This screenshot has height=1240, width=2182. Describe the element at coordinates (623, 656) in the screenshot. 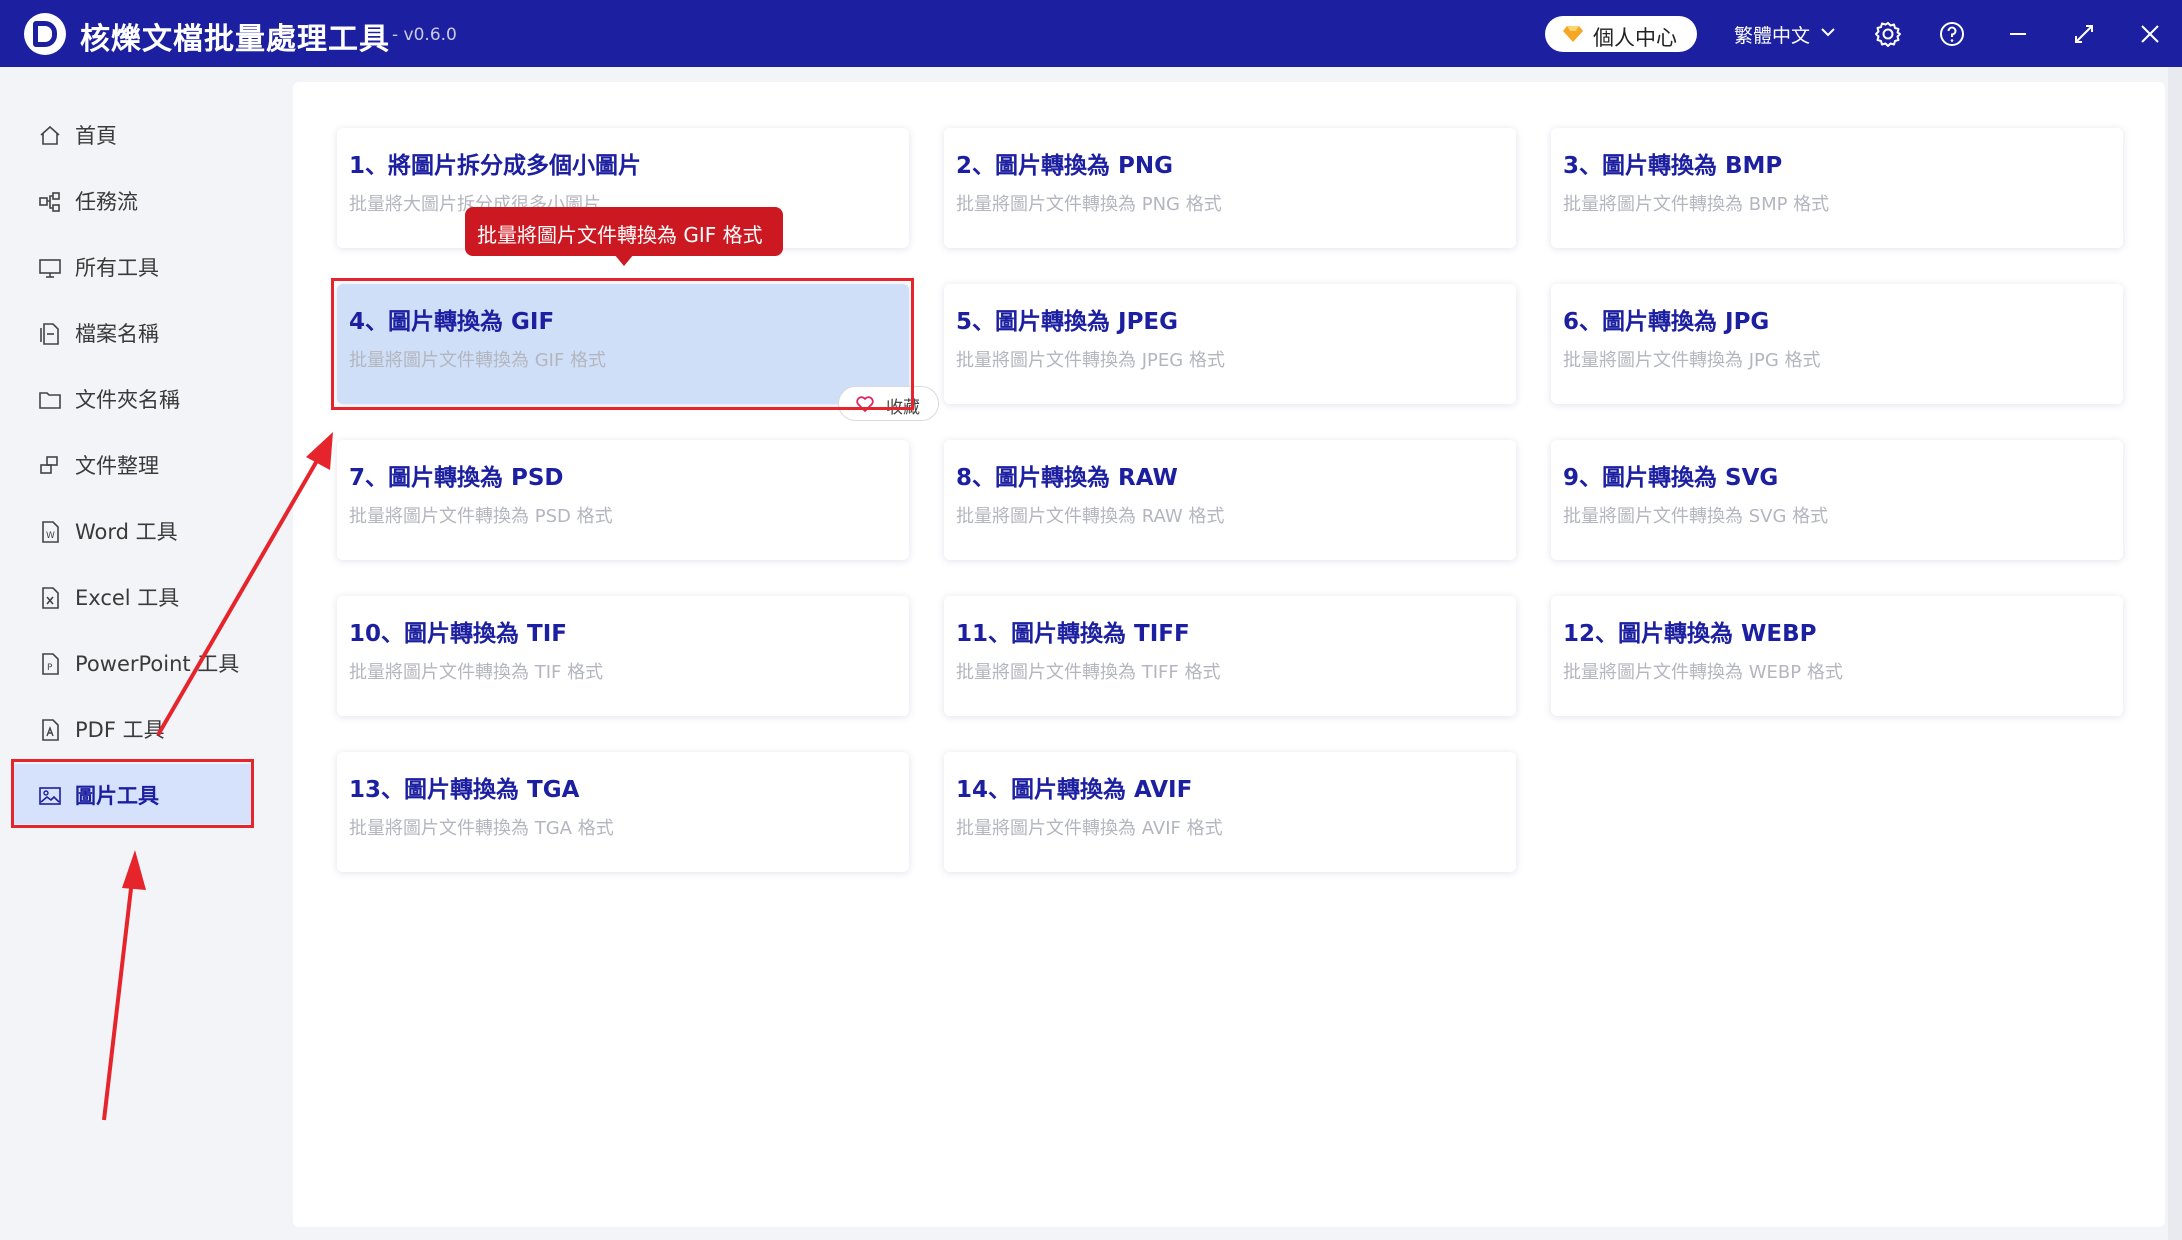

I see `tool-card: 10、圖片轉換為 TIF 批量將圖片文件轉換為 TIF 格式` at that location.